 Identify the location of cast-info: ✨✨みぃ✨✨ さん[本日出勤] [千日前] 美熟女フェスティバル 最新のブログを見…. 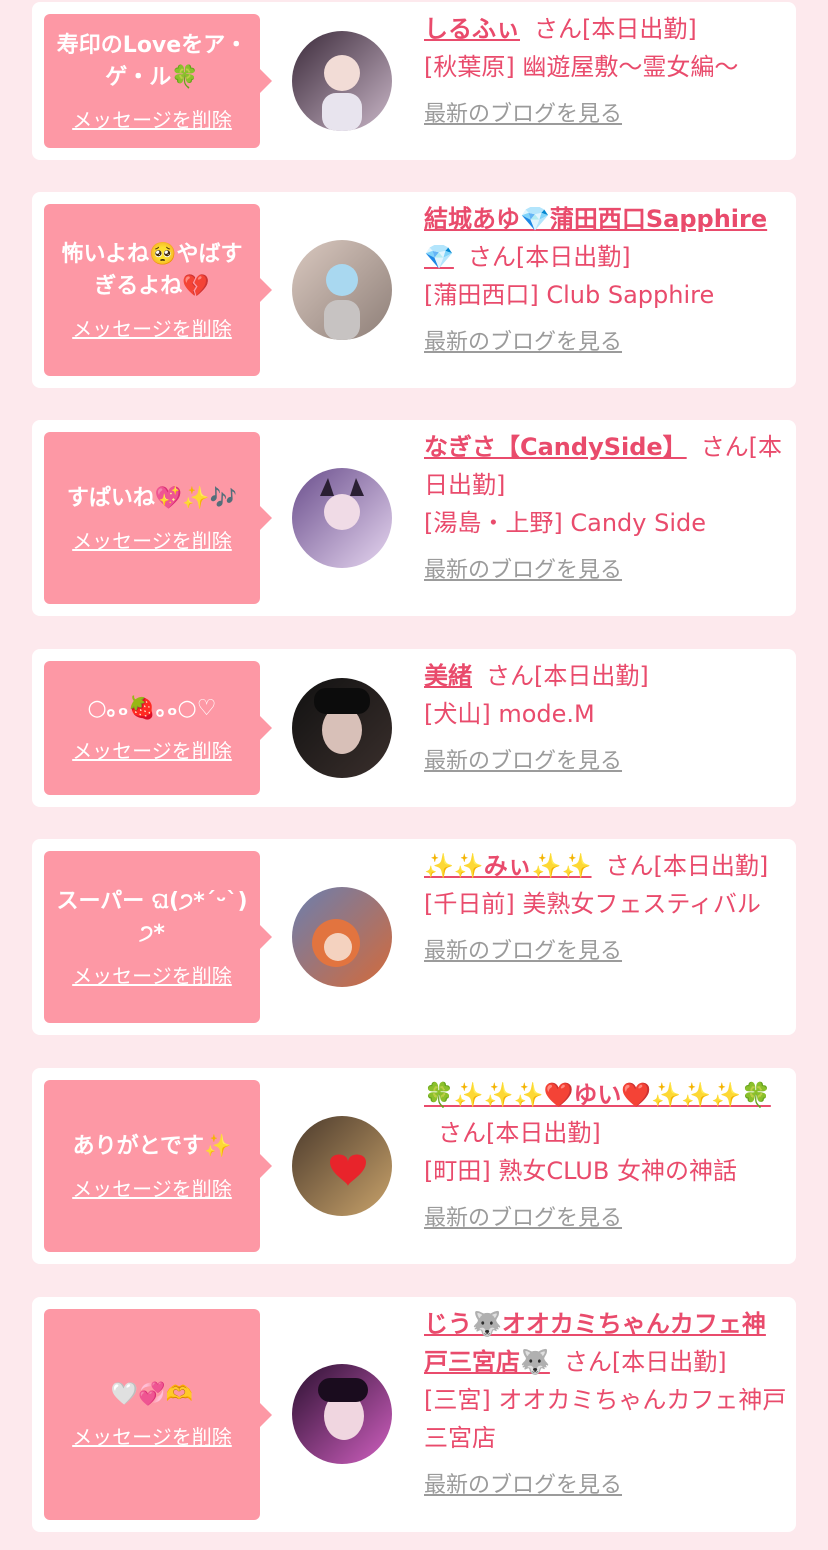
(606, 909).